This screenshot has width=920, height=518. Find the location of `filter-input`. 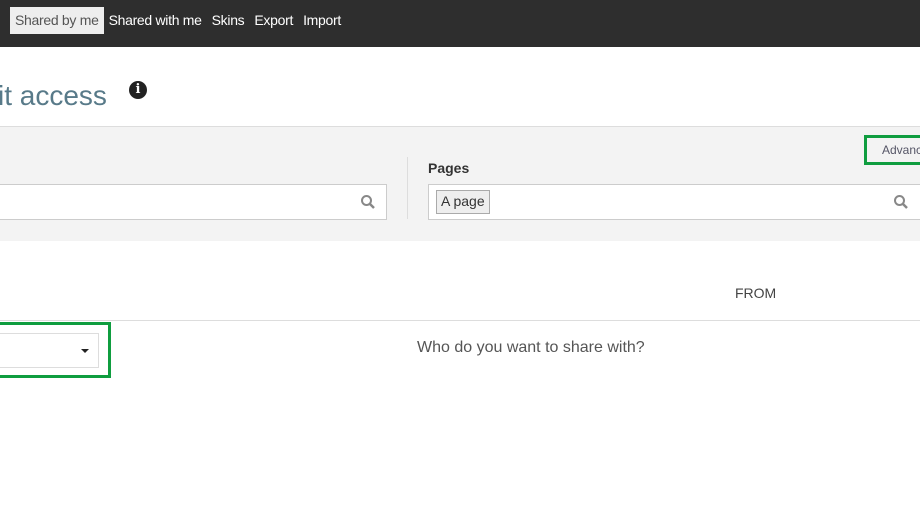

filter-input is located at coordinates (193, 202).